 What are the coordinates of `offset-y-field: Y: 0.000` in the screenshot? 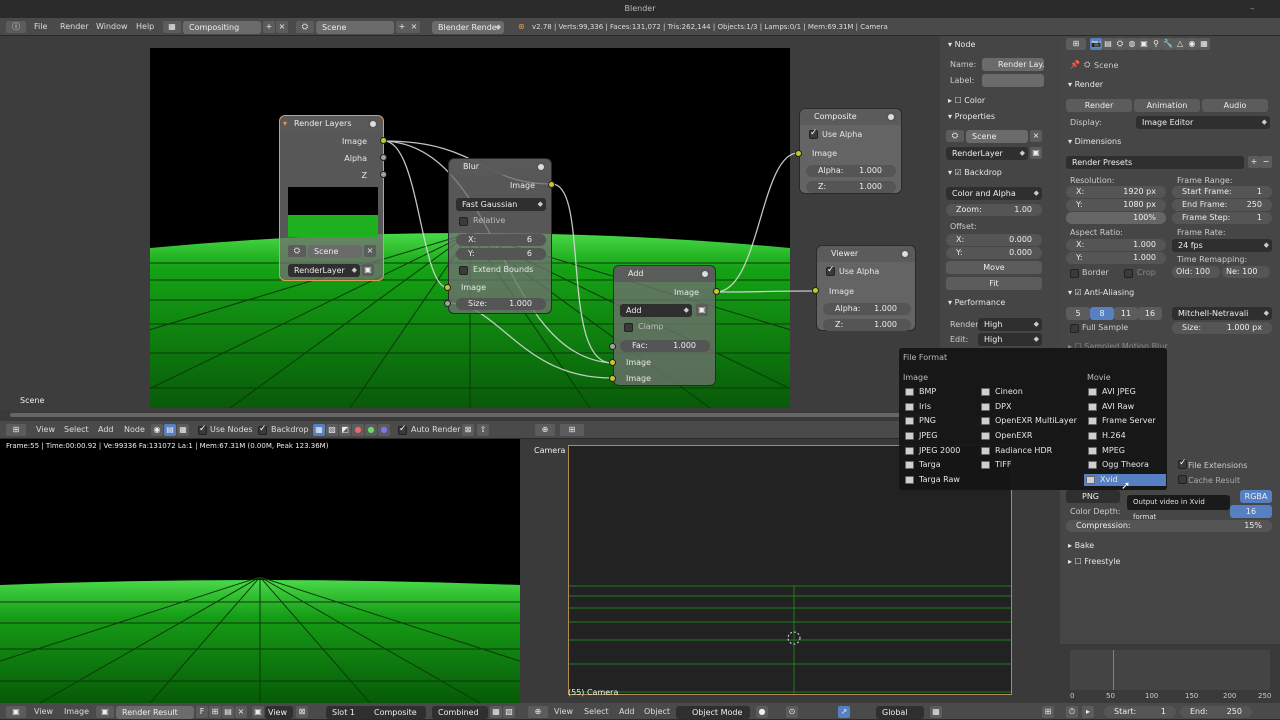 It's located at (994, 253).